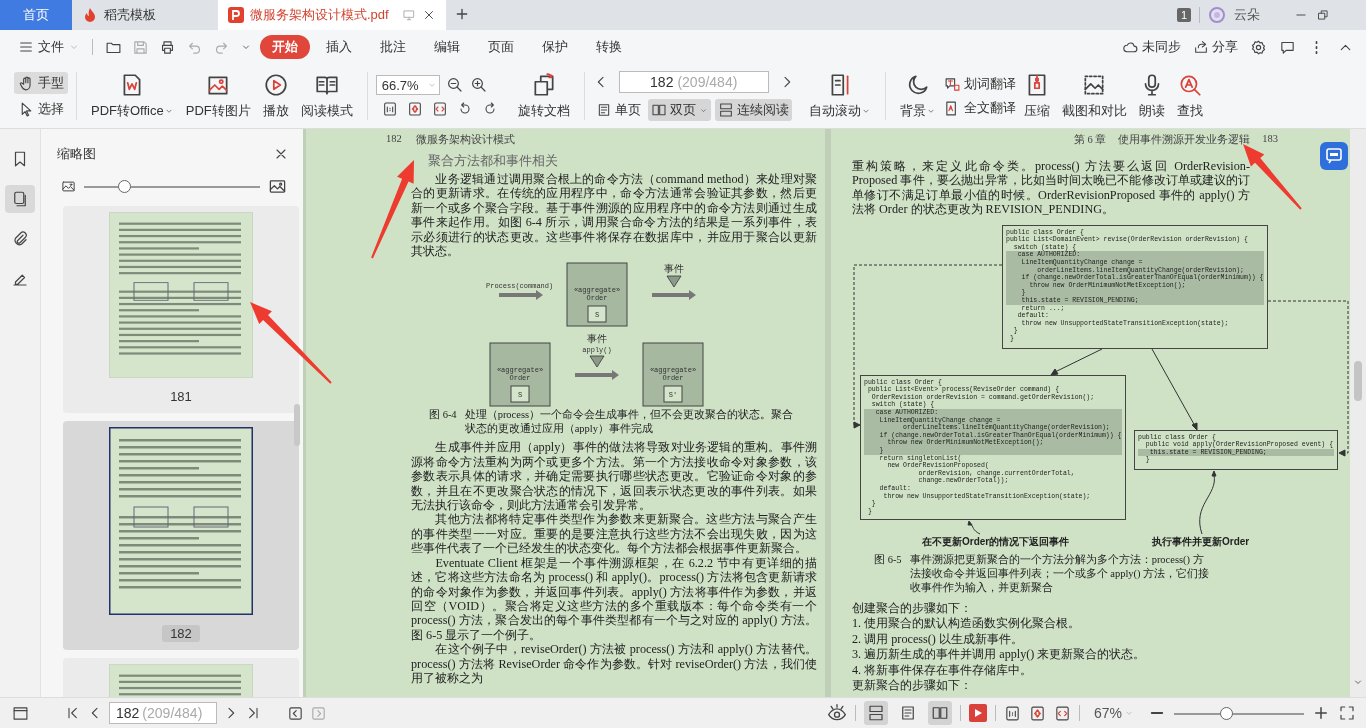  Describe the element at coordinates (938, 639) in the screenshot. I see `list-item: 2. 调用 process() 以生成新事件。` at that location.